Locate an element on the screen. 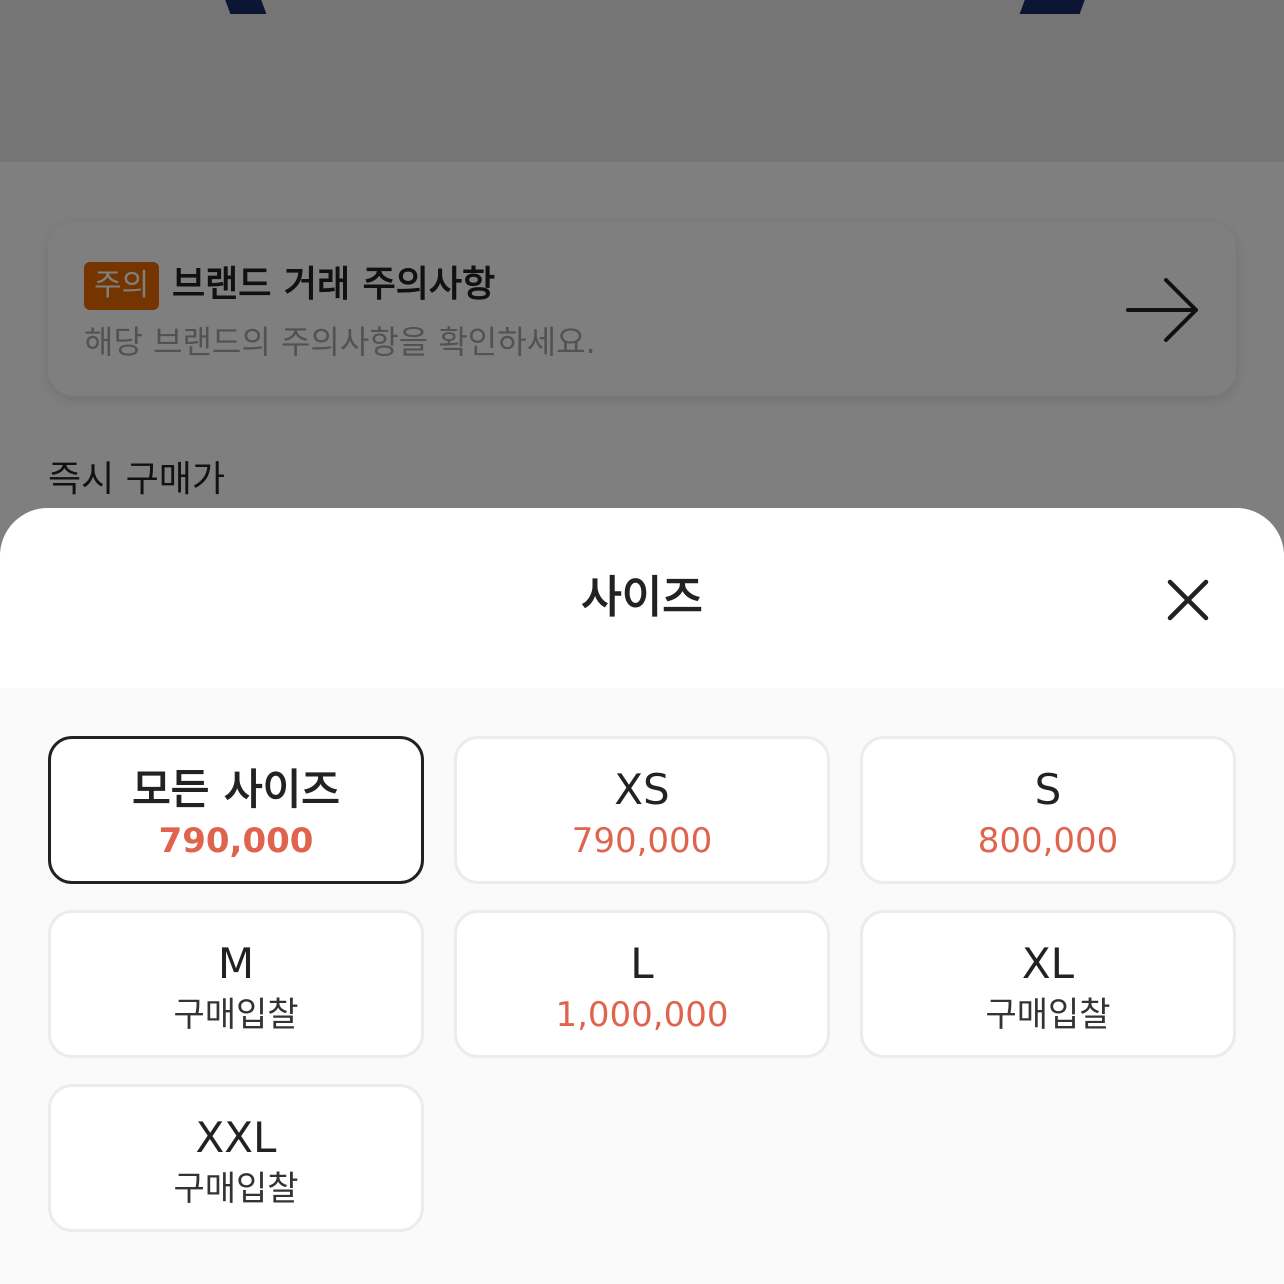 This screenshot has width=1284, height=1284. sheet-title: 사이즈 is located at coordinates (642, 597).